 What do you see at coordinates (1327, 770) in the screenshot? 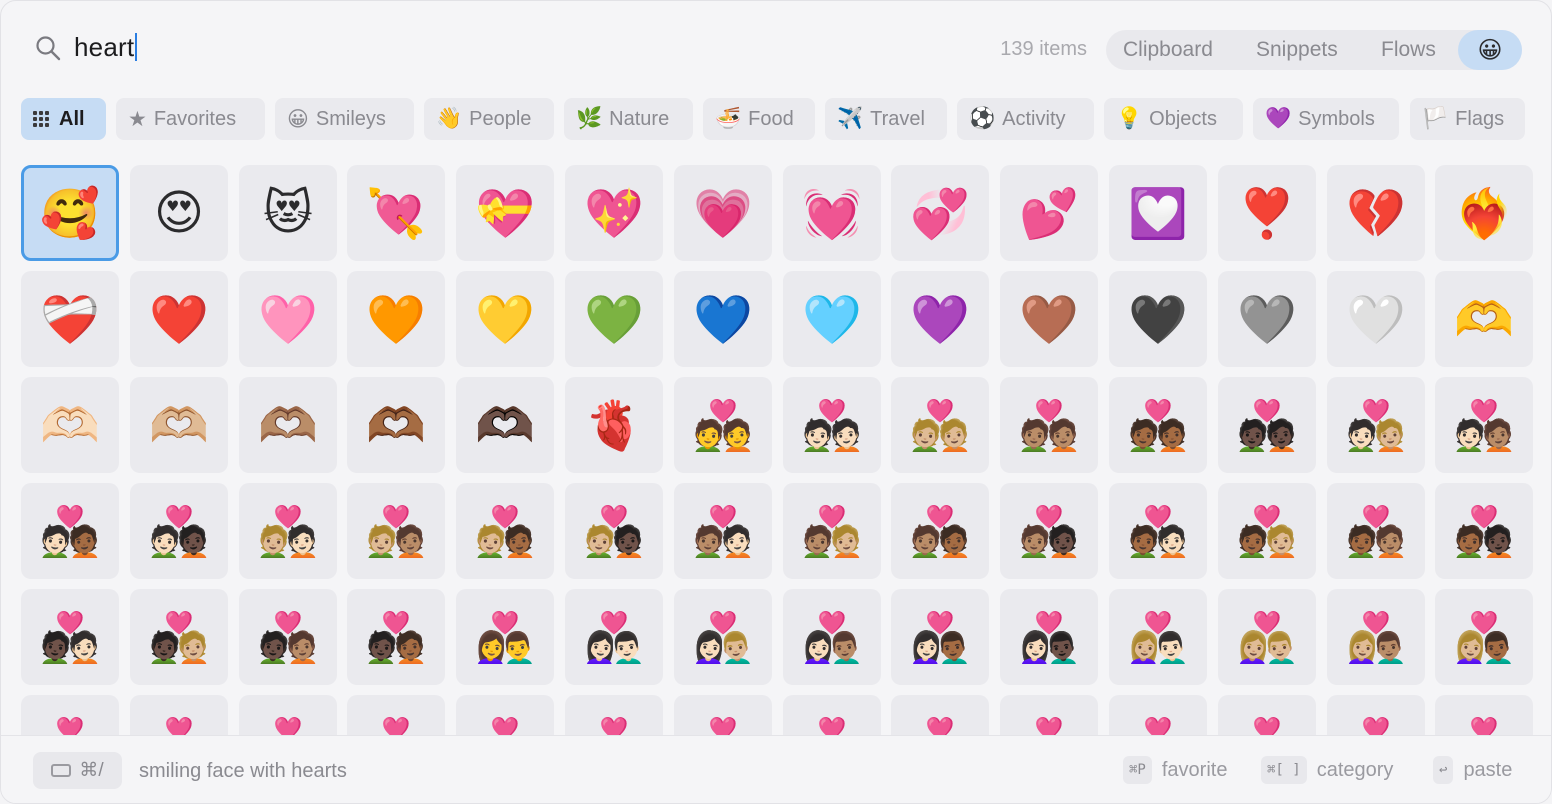
I see `hint-category: ⌘[ ] category` at bounding box center [1327, 770].